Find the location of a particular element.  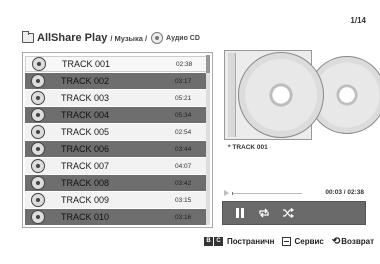

key-c: C is located at coordinates (219, 241).